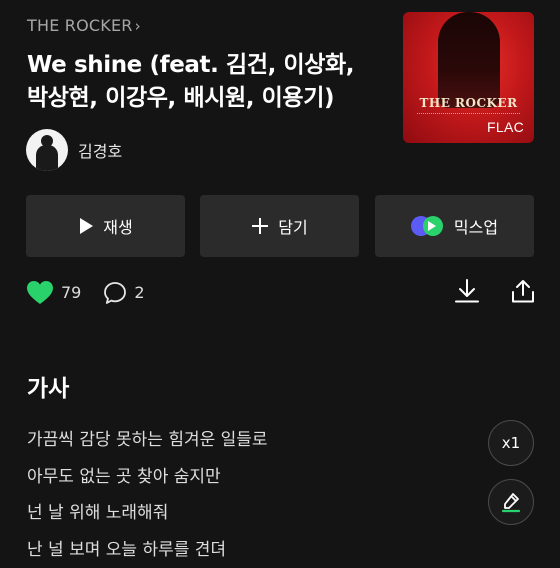 This screenshot has width=560, height=568. What do you see at coordinates (428, 226) in the screenshot?
I see `mixup-icon` at bounding box center [428, 226].